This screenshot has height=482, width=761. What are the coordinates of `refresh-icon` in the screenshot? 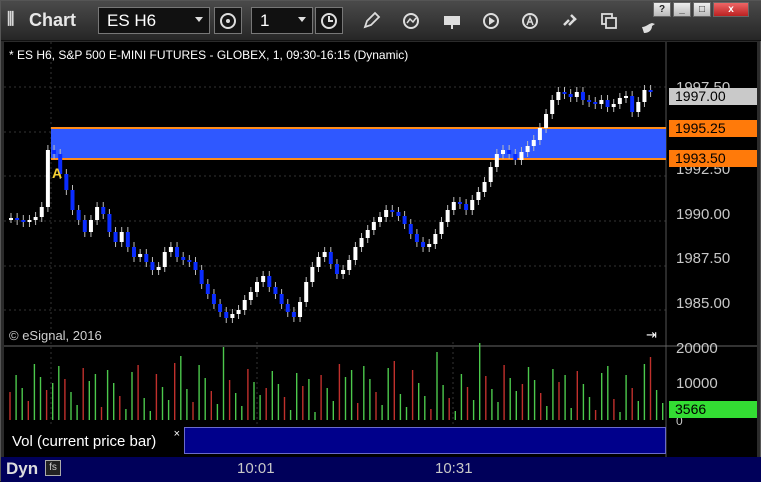 It's located at (411, 20).